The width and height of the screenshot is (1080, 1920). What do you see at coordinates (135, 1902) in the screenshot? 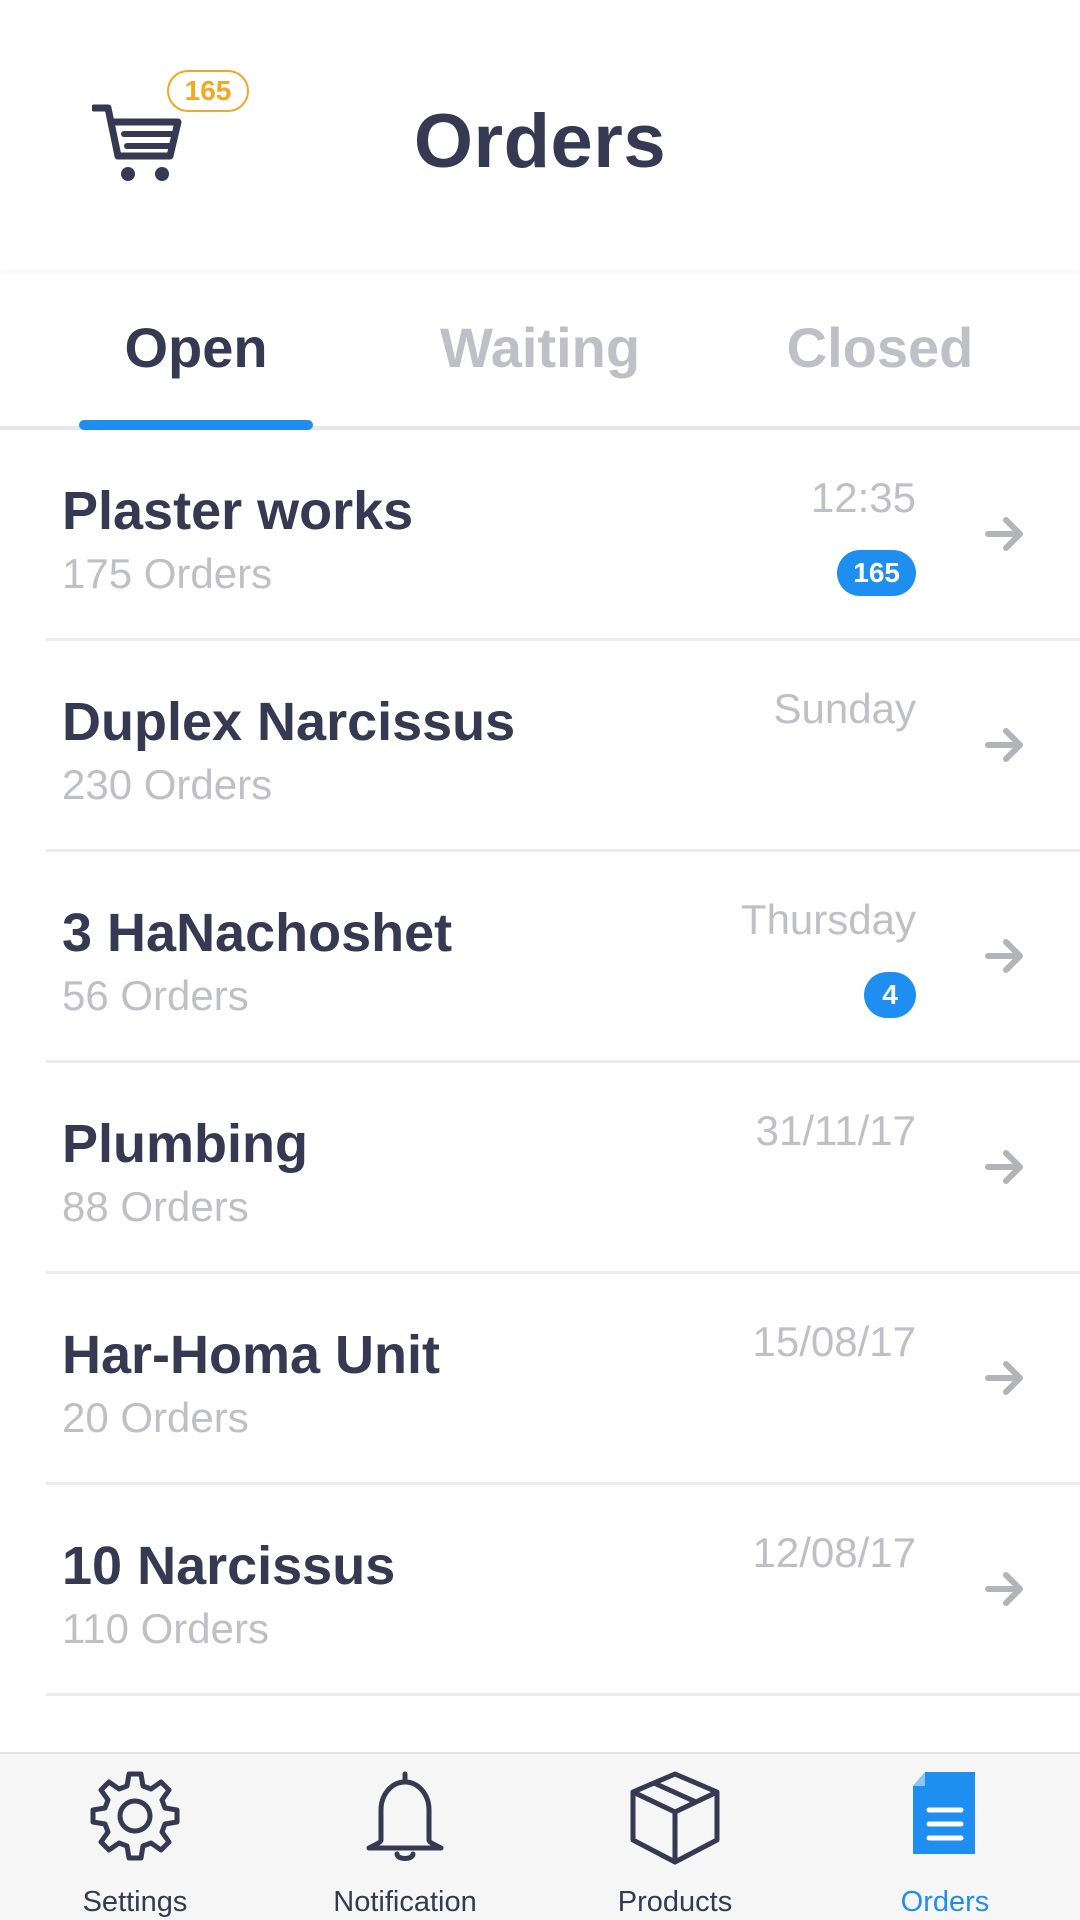
I see `nav-label: Settings` at bounding box center [135, 1902].